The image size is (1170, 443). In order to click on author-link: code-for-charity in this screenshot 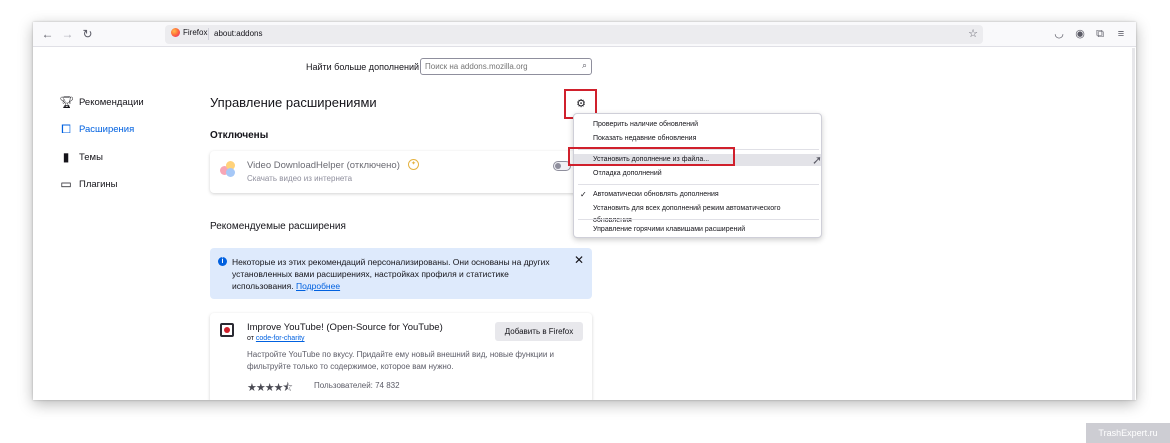, I will do `click(280, 338)`.